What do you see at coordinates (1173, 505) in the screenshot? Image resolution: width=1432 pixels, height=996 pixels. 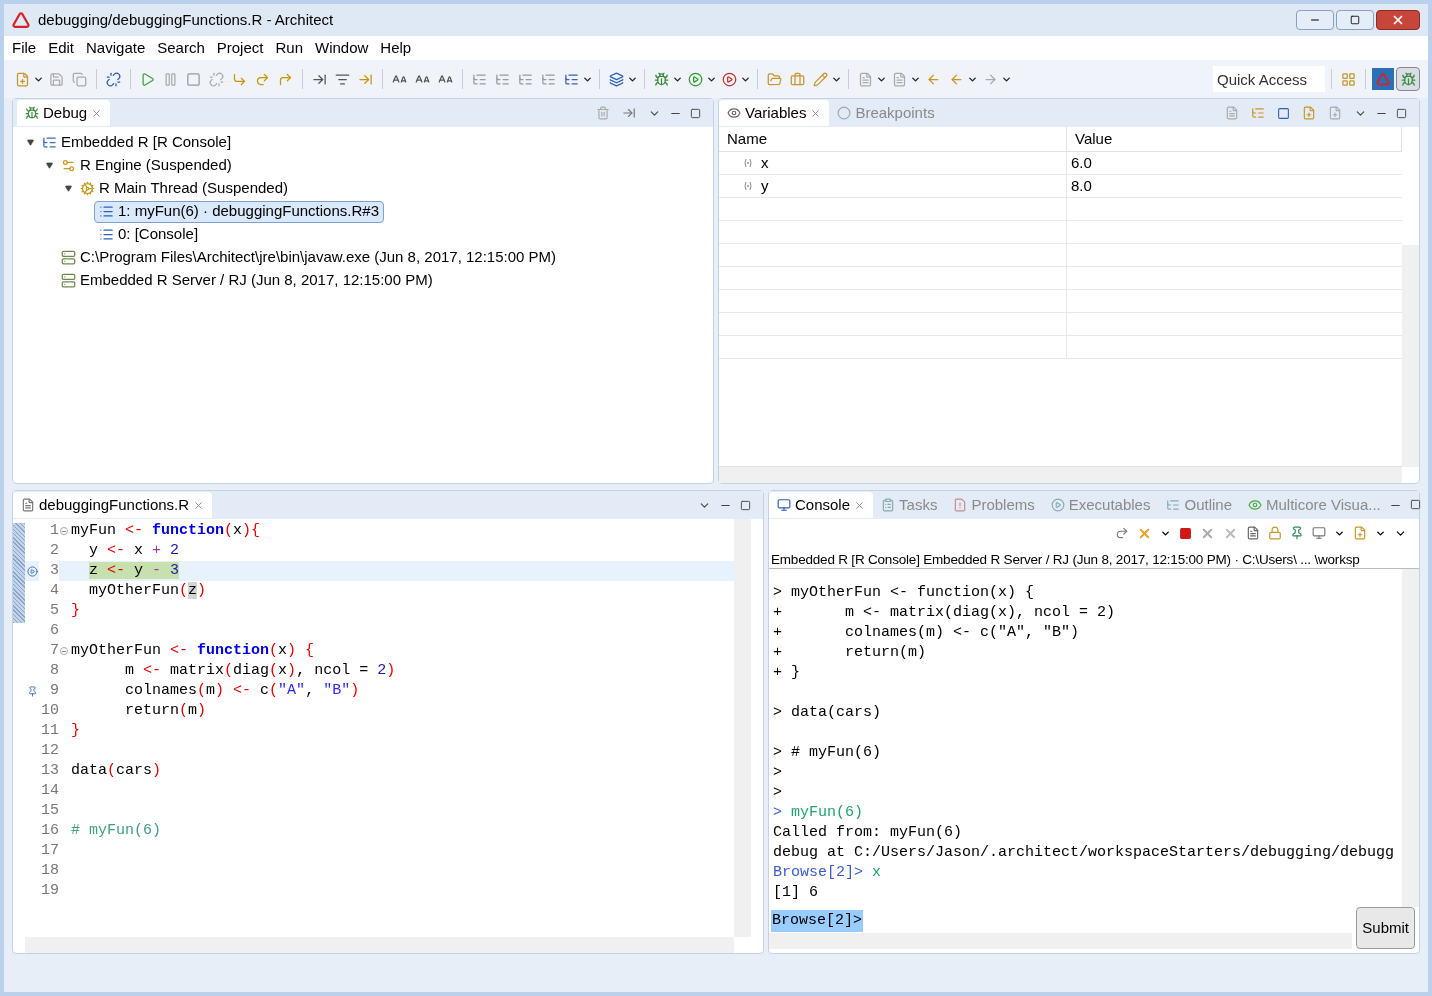 I see `tree-list-icon` at bounding box center [1173, 505].